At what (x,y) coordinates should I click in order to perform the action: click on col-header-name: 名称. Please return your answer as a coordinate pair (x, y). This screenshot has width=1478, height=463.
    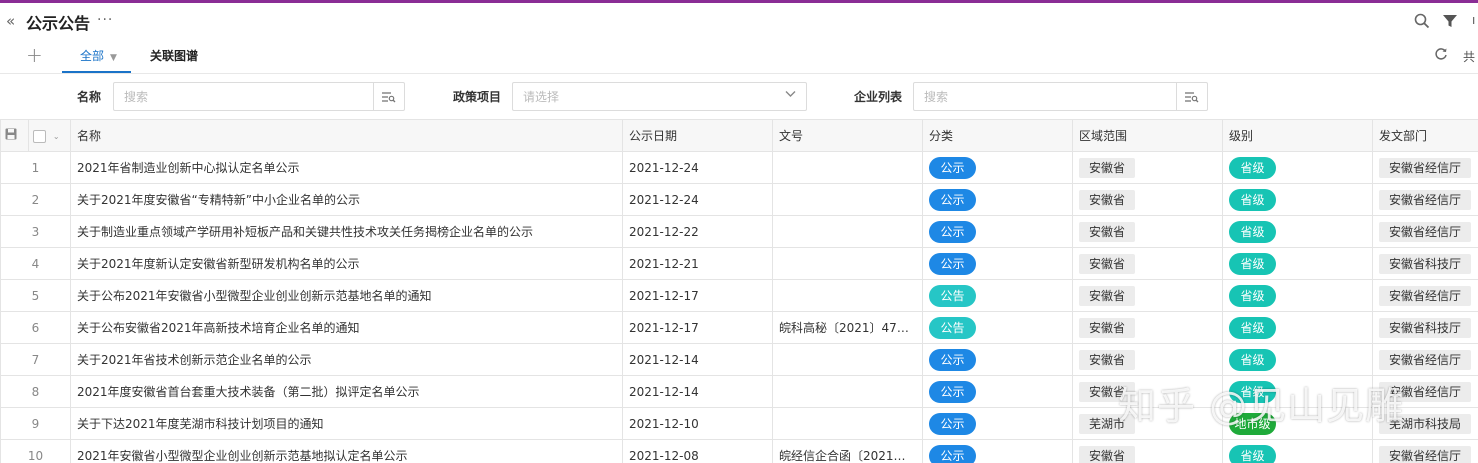
    Looking at the image, I should click on (346, 135).